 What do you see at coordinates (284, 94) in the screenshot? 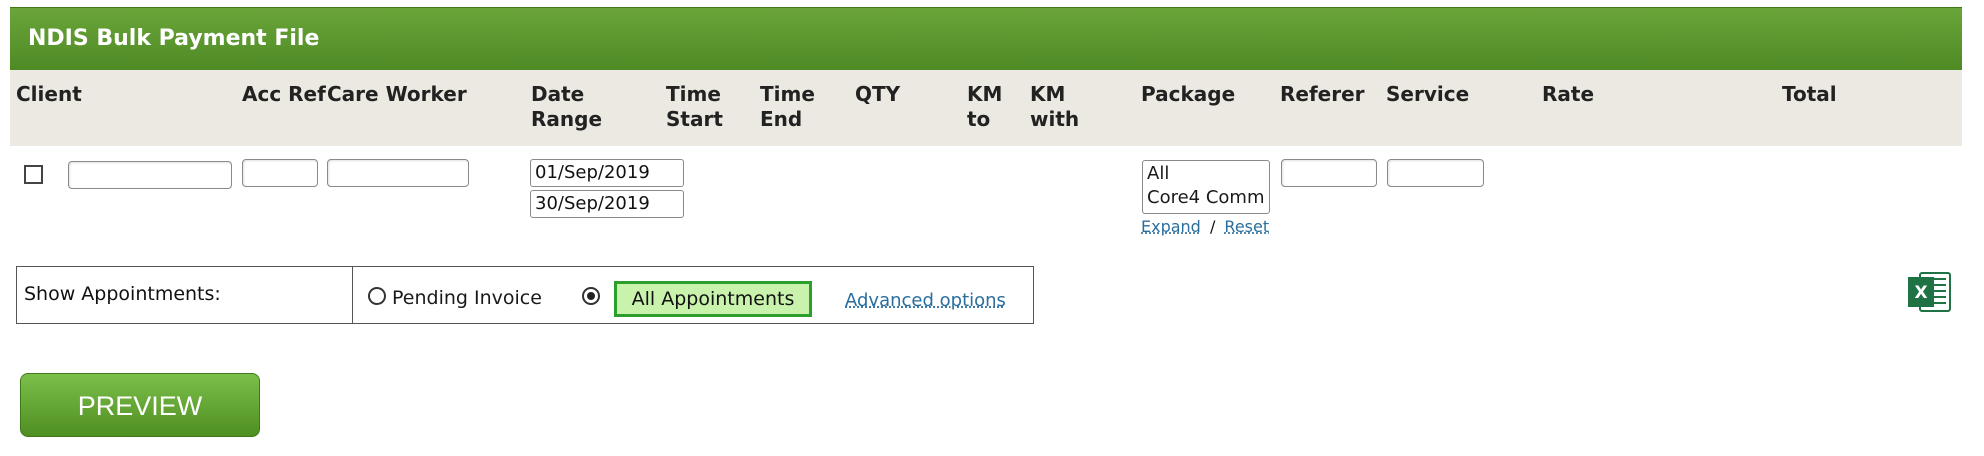
I see `col-acc-ref: Acc Ref` at bounding box center [284, 94].